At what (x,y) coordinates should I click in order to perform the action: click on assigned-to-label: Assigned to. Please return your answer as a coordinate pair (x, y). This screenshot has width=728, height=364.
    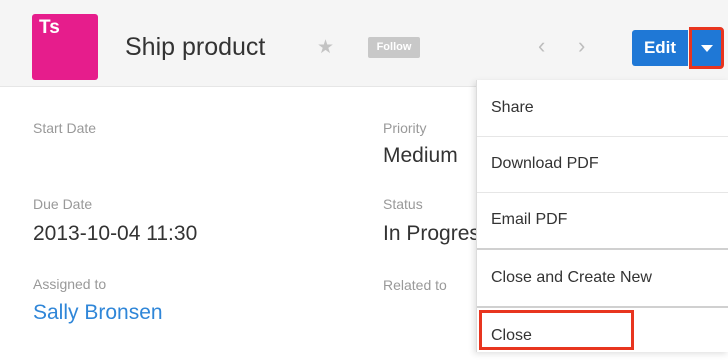
    Looking at the image, I should click on (70, 284).